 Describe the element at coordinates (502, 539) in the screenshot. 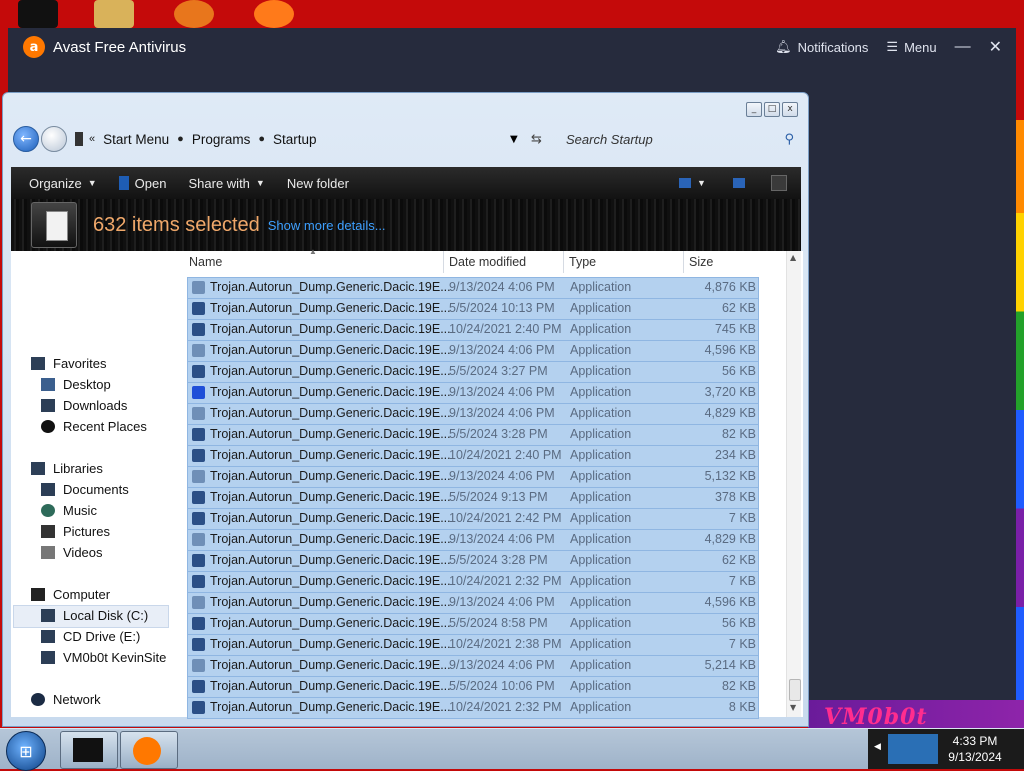

I see `file-date-modified: 9/13/2024 4:06 PM` at that location.